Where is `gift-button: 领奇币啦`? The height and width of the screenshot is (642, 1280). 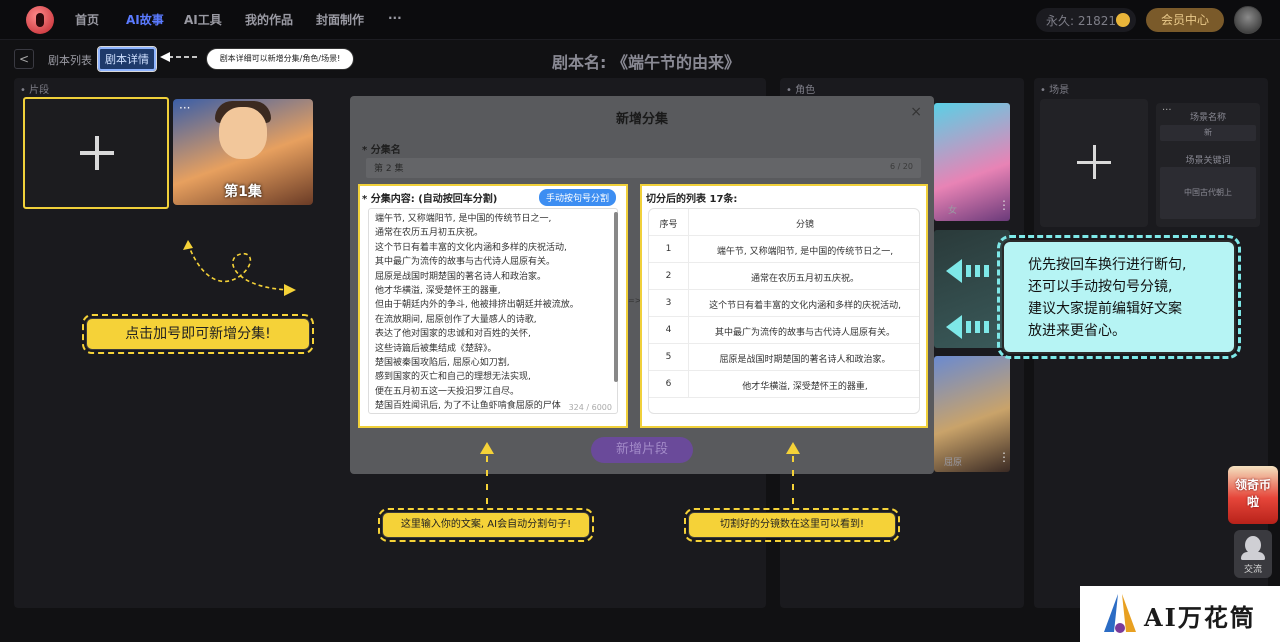
gift-button: 领奇币啦 is located at coordinates (1253, 495).